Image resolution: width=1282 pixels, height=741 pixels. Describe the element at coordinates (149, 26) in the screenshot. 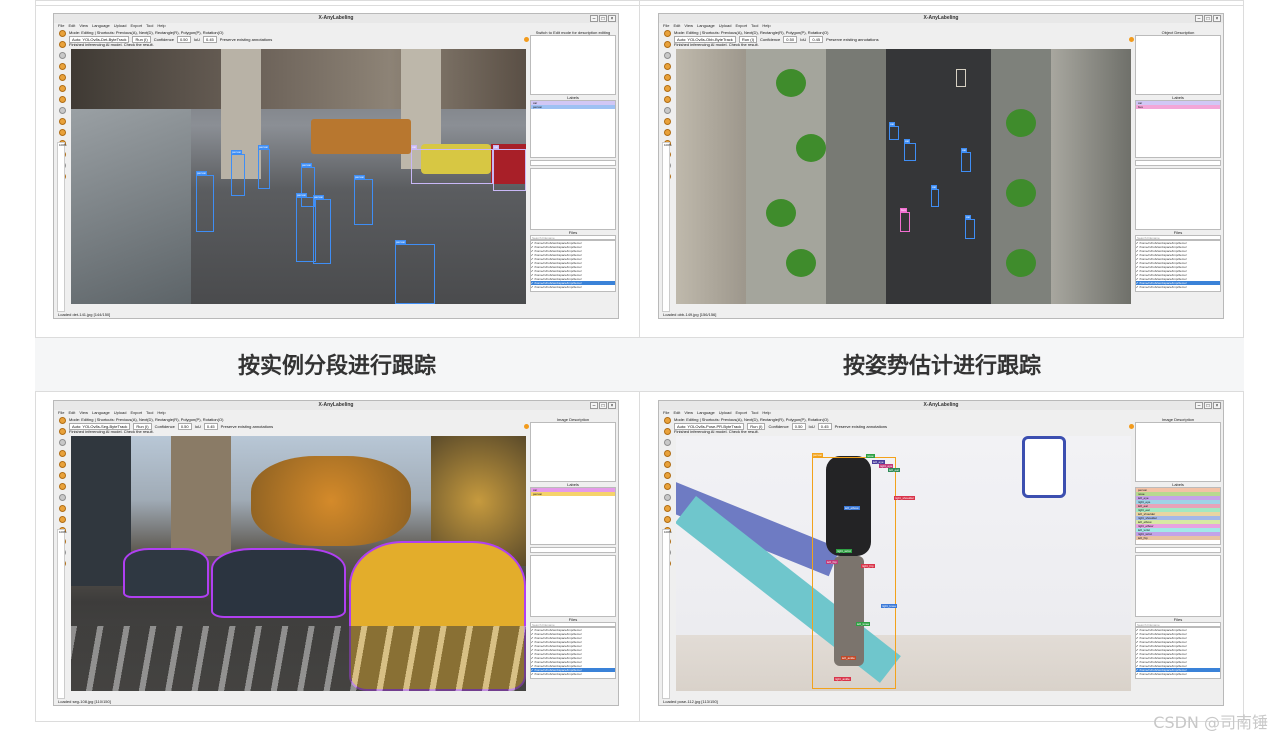

I see `menu-tool: Tool` at that location.